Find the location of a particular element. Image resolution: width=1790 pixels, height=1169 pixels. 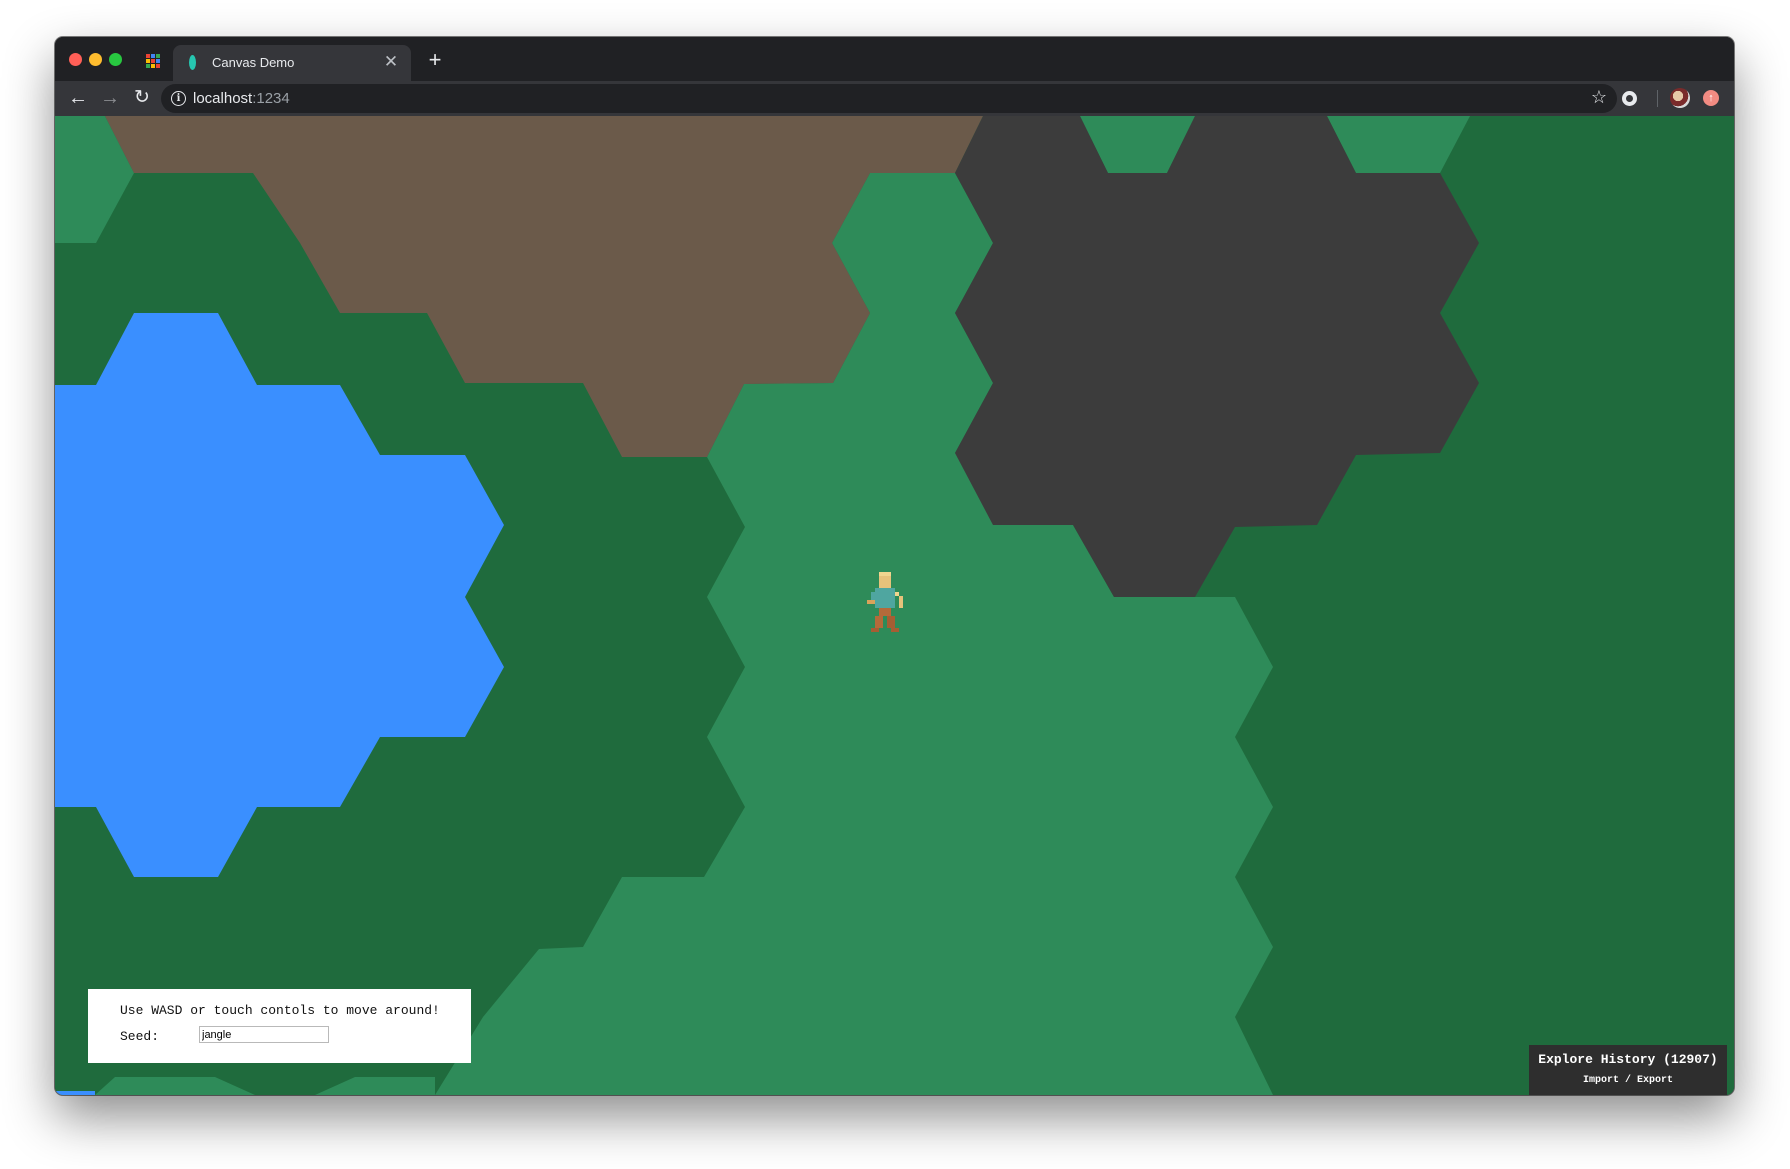

browser-toolbar: ← → ↻ i localhost:1234 ☆ ↑ is located at coordinates (894, 98).